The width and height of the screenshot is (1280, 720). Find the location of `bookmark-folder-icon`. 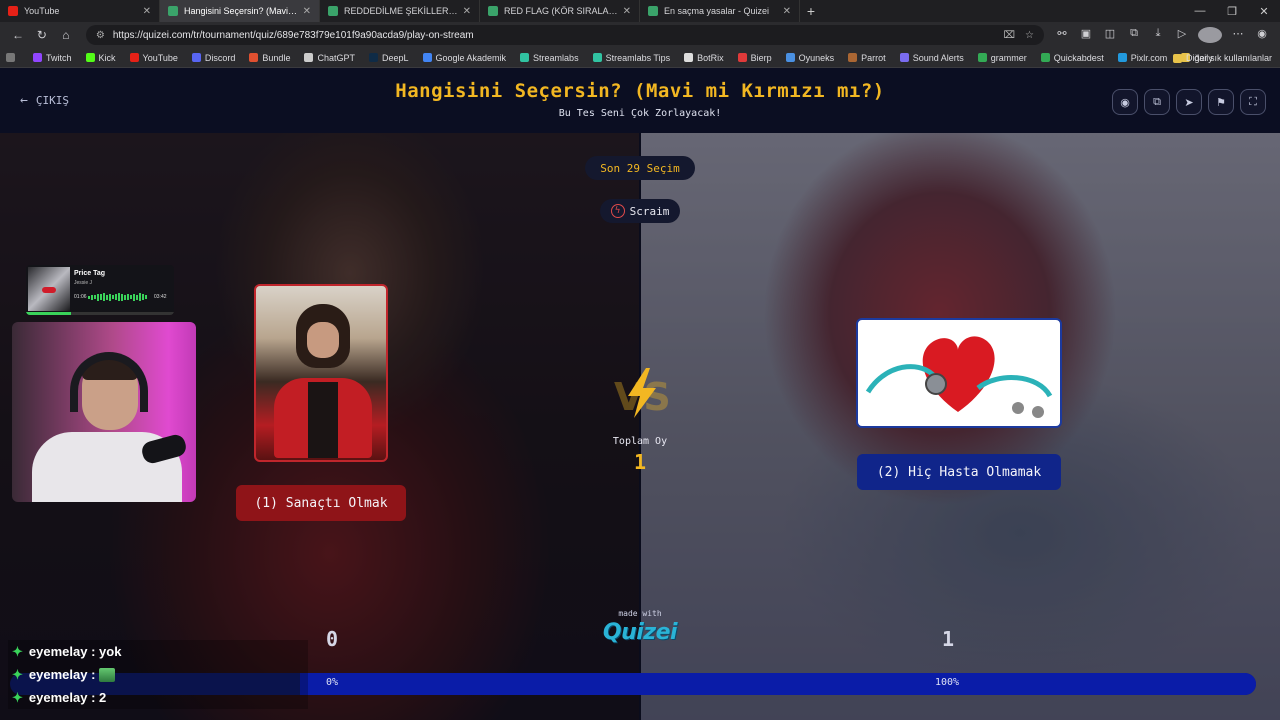

bookmark-folder-icon is located at coordinates (12, 57).